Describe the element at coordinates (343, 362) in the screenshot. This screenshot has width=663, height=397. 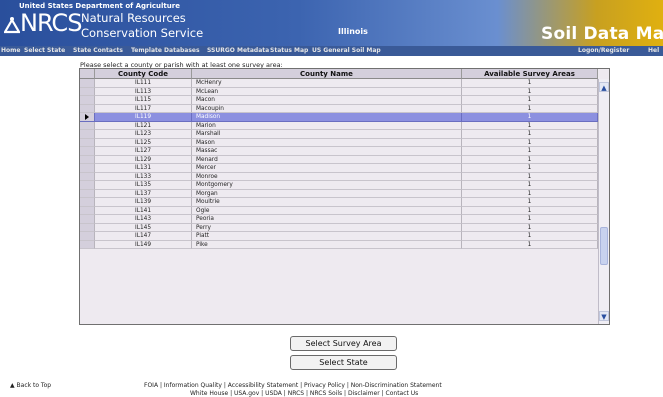
I see `select-state-button: Select State` at that location.